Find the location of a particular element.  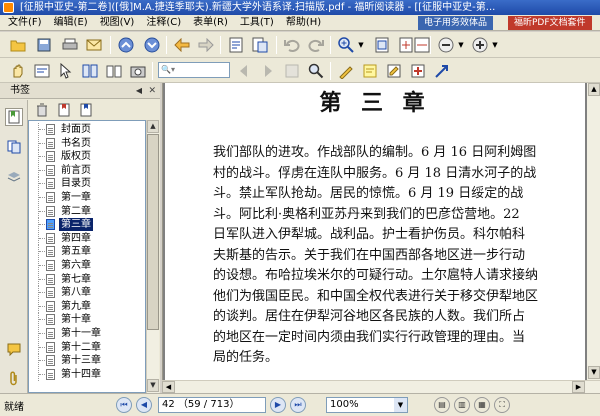

print-icon is located at coordinates (70, 45).